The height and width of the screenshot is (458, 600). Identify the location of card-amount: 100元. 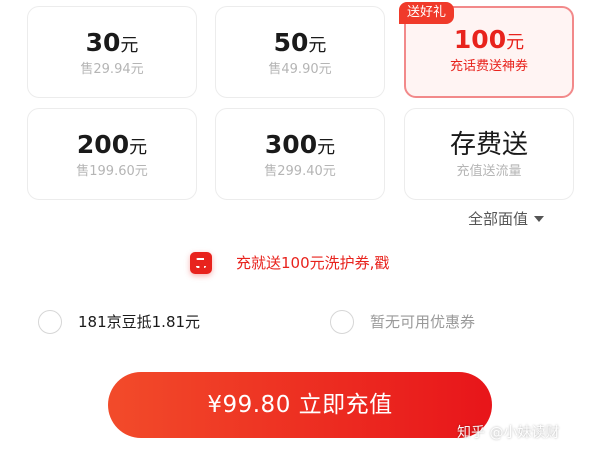
(489, 39).